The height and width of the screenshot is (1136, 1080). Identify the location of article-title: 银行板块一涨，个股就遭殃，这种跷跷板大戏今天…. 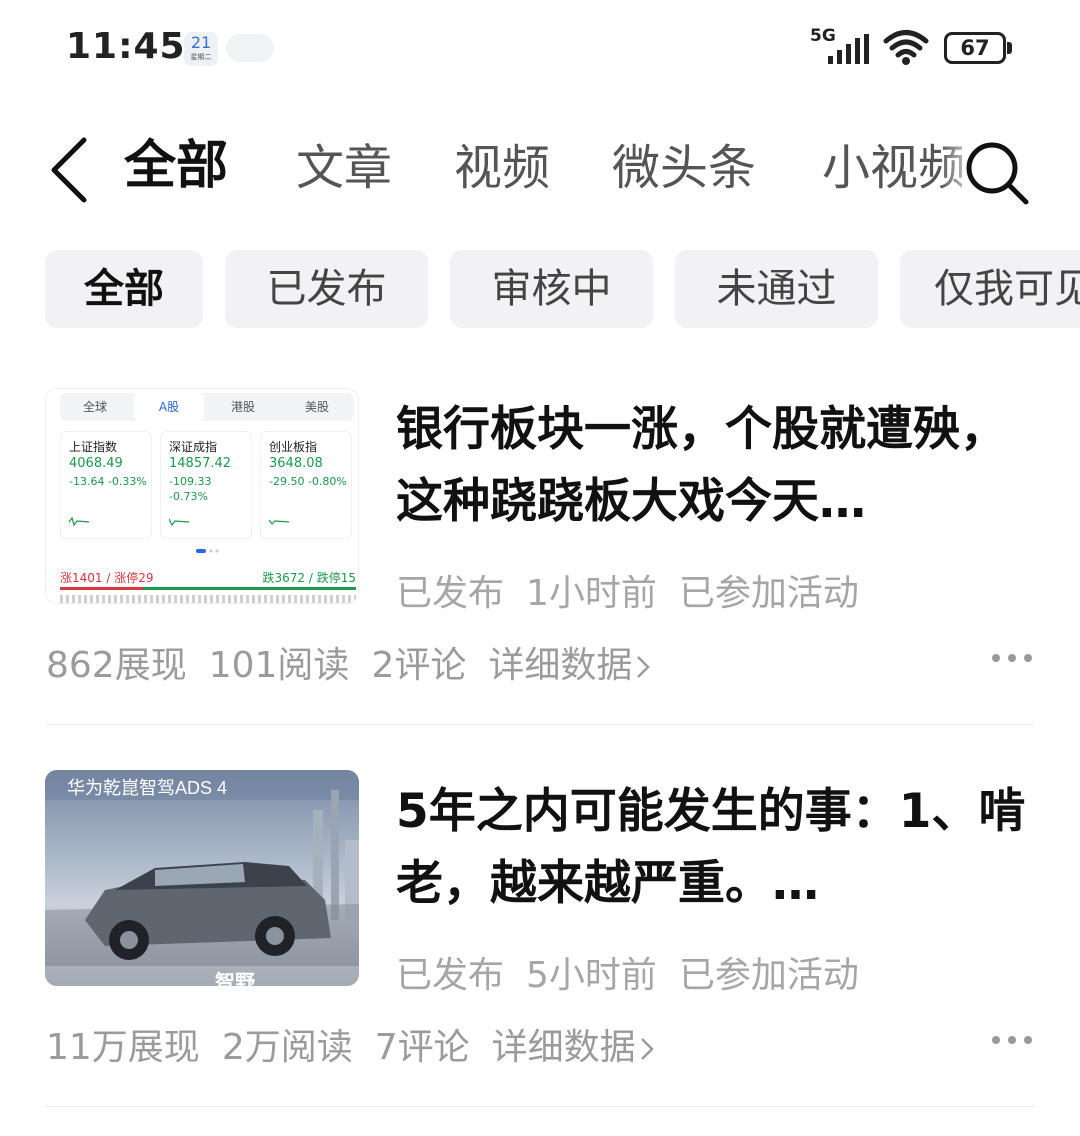
(721, 466).